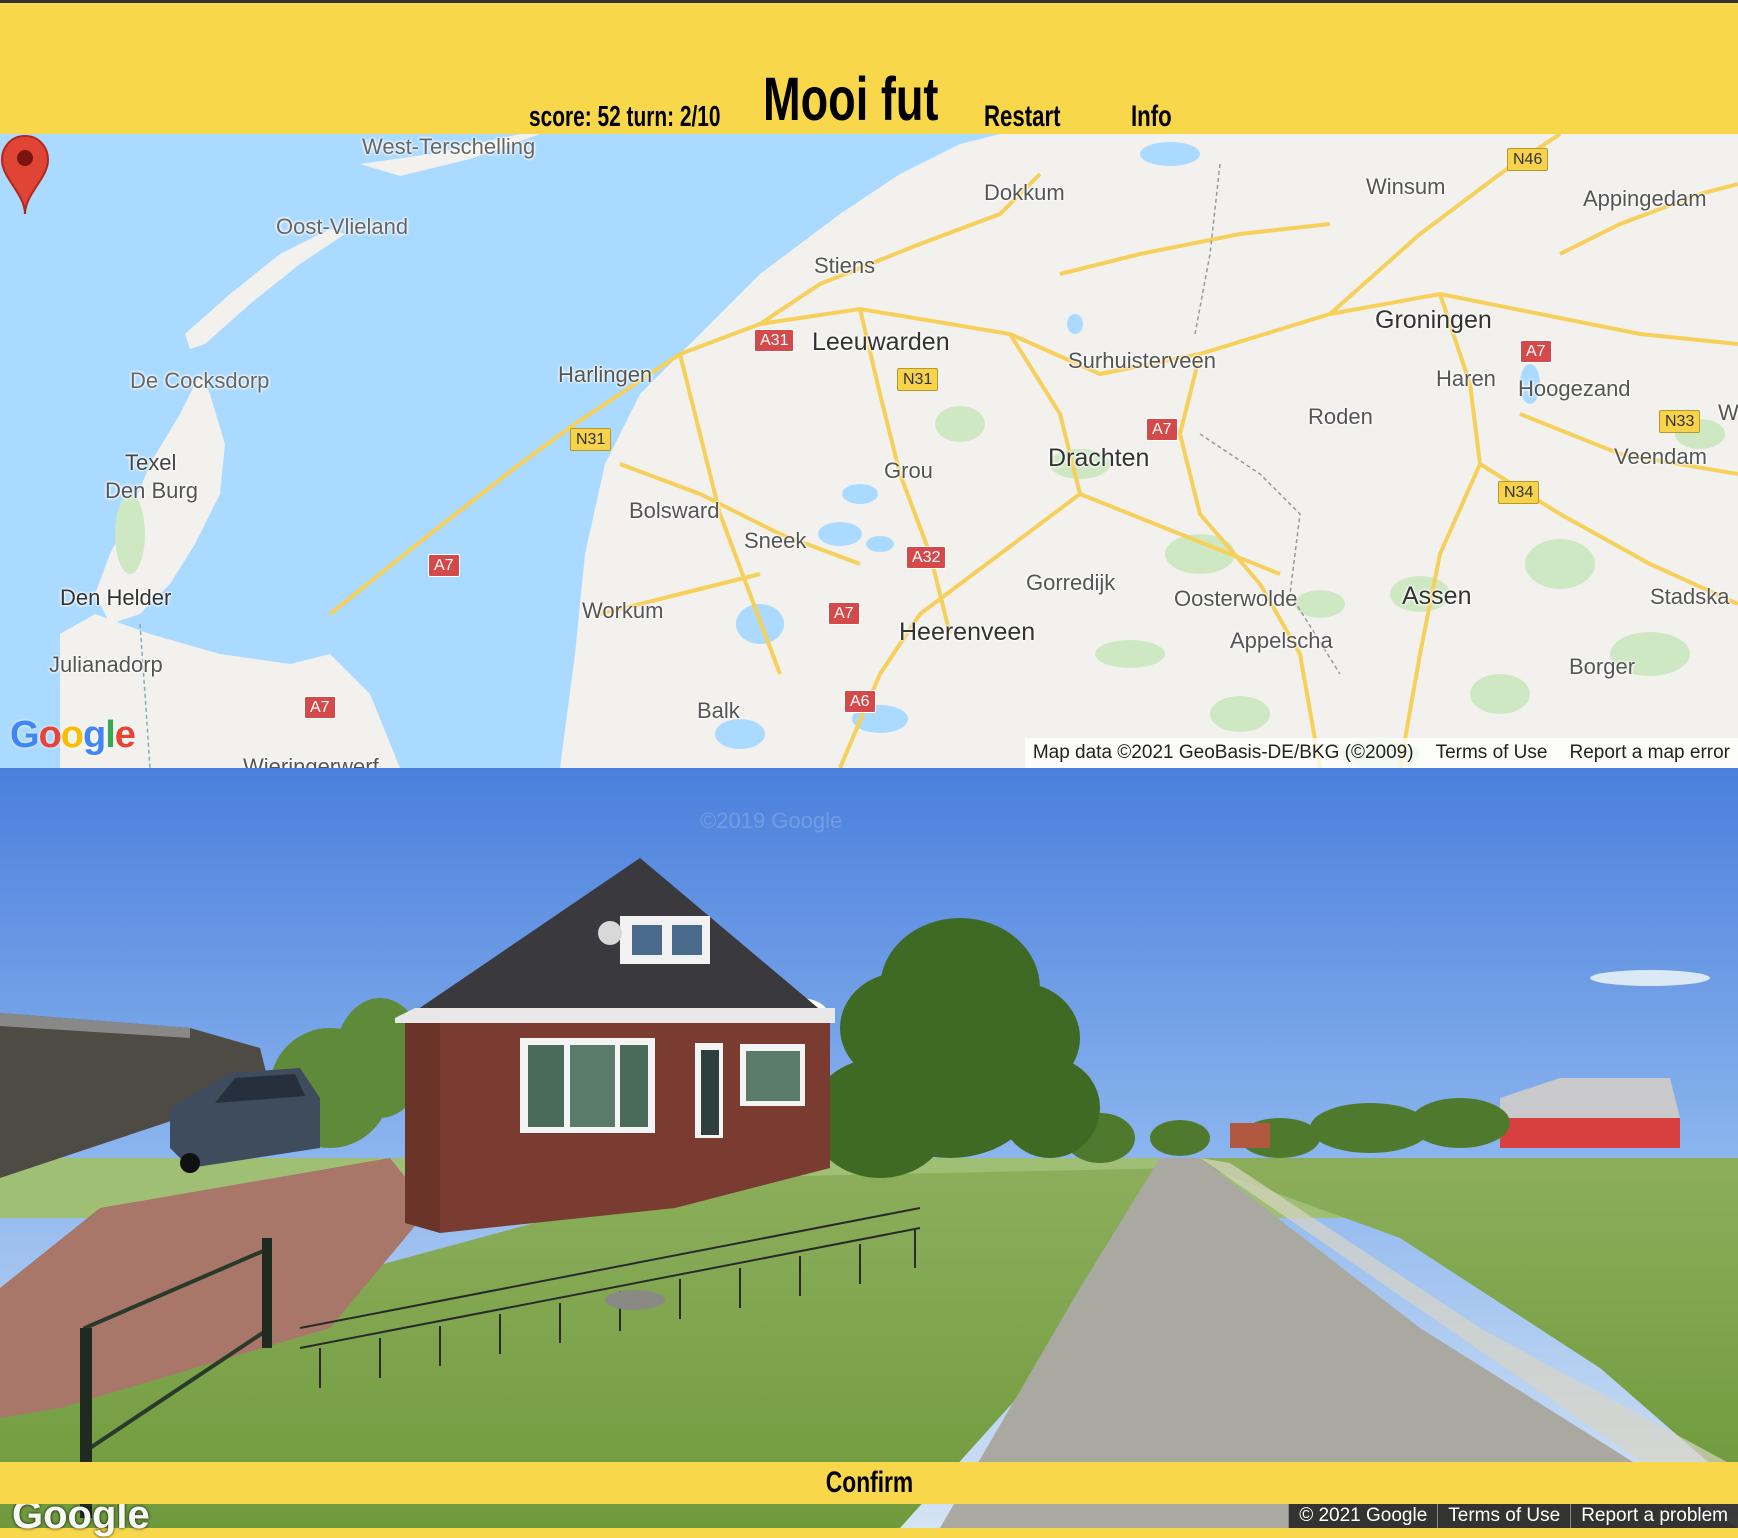  Describe the element at coordinates (623, 610) in the screenshot. I see `place-label: Workum` at that location.